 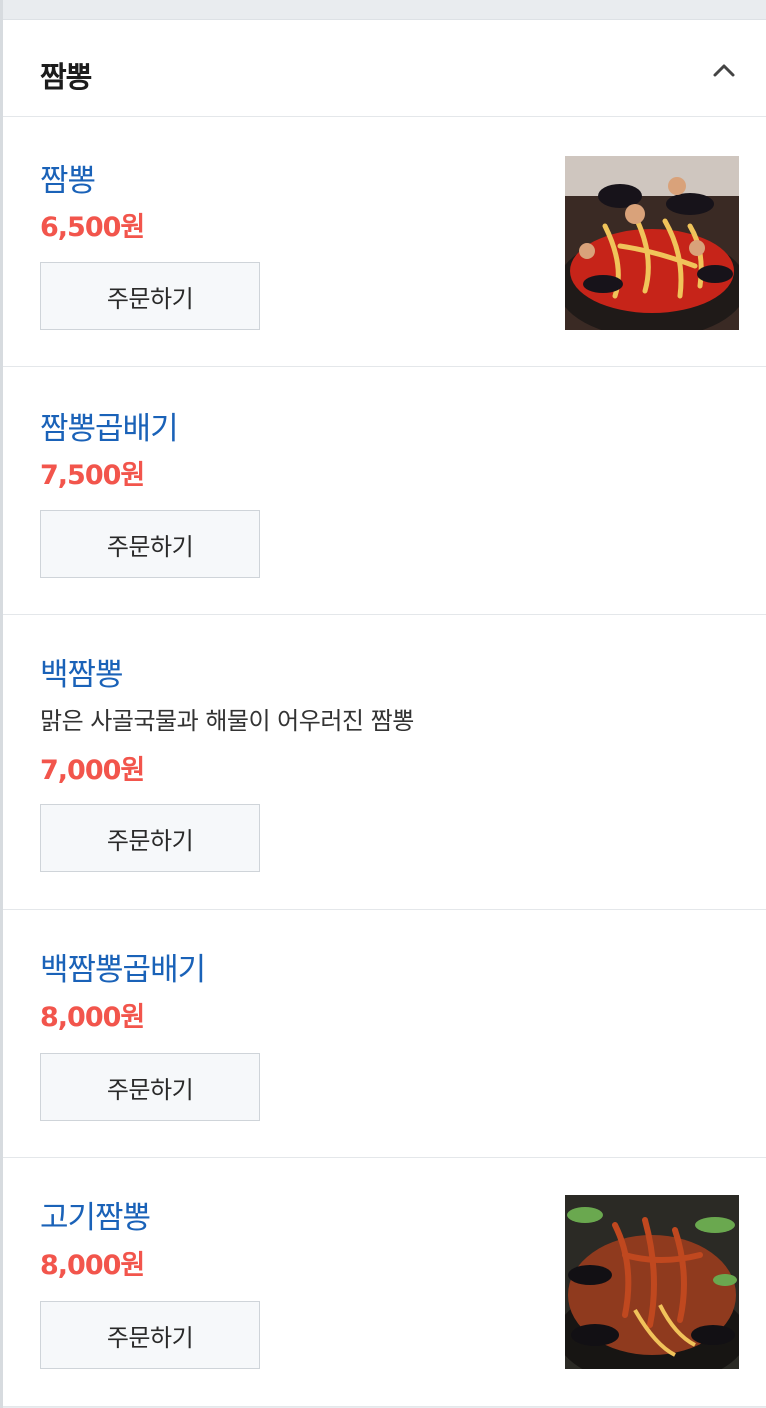 I want to click on jjamppong-photo, so click(x=652, y=243).